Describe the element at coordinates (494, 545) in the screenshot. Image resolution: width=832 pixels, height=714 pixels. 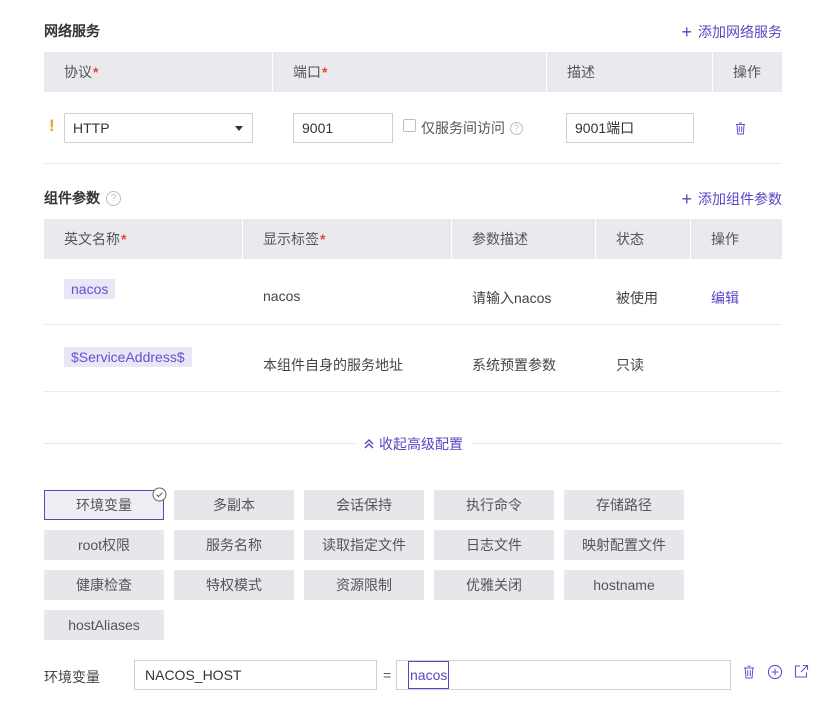
I see `option-log-file: 日志文件` at that location.